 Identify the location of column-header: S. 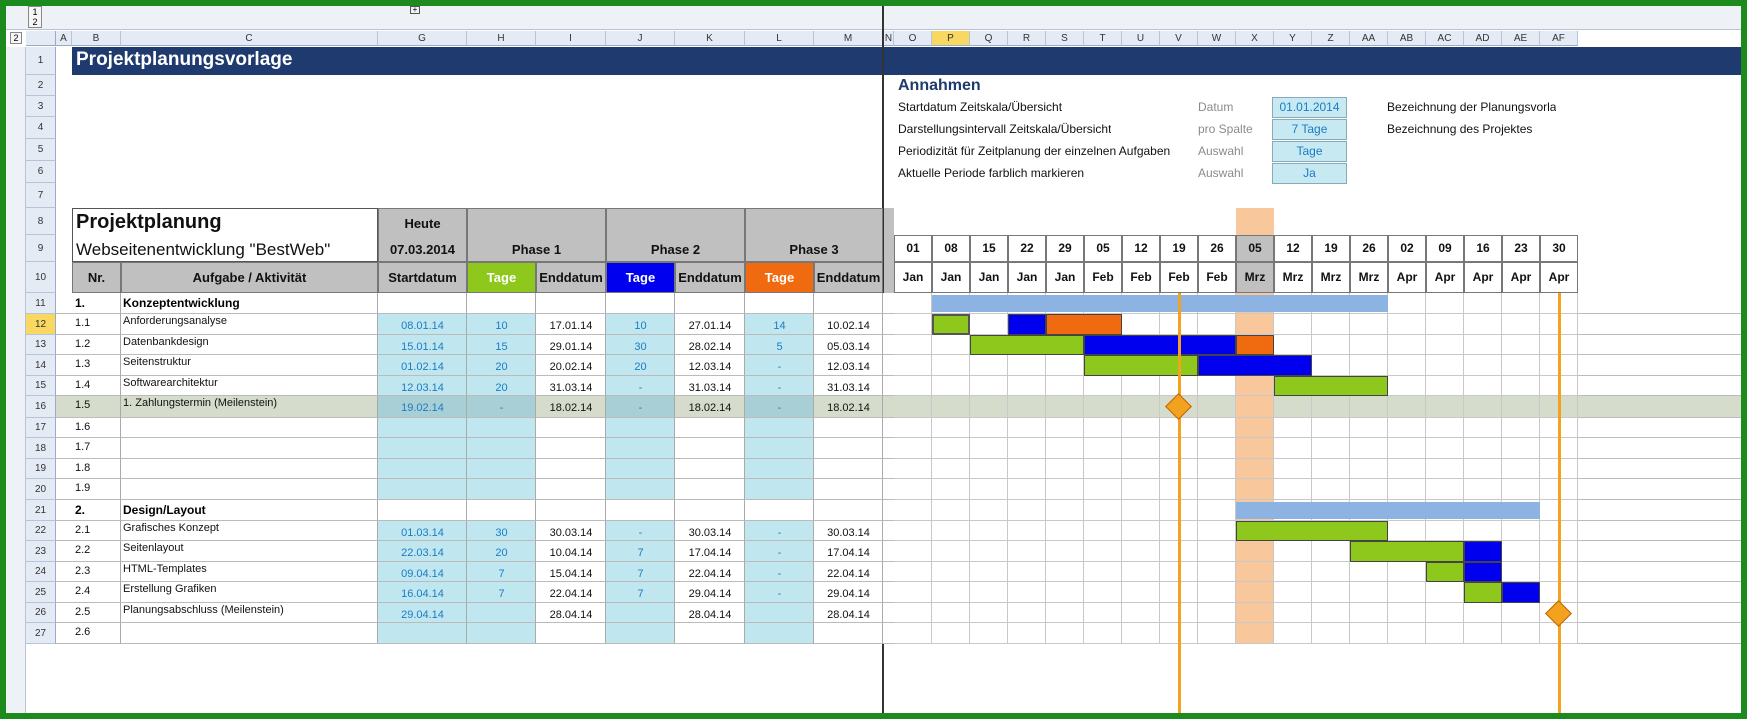
(1065, 38).